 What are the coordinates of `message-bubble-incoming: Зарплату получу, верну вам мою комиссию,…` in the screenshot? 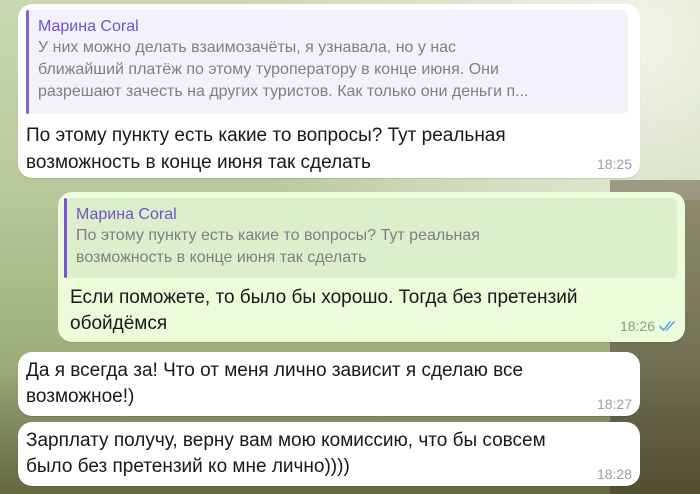 It's located at (329, 454).